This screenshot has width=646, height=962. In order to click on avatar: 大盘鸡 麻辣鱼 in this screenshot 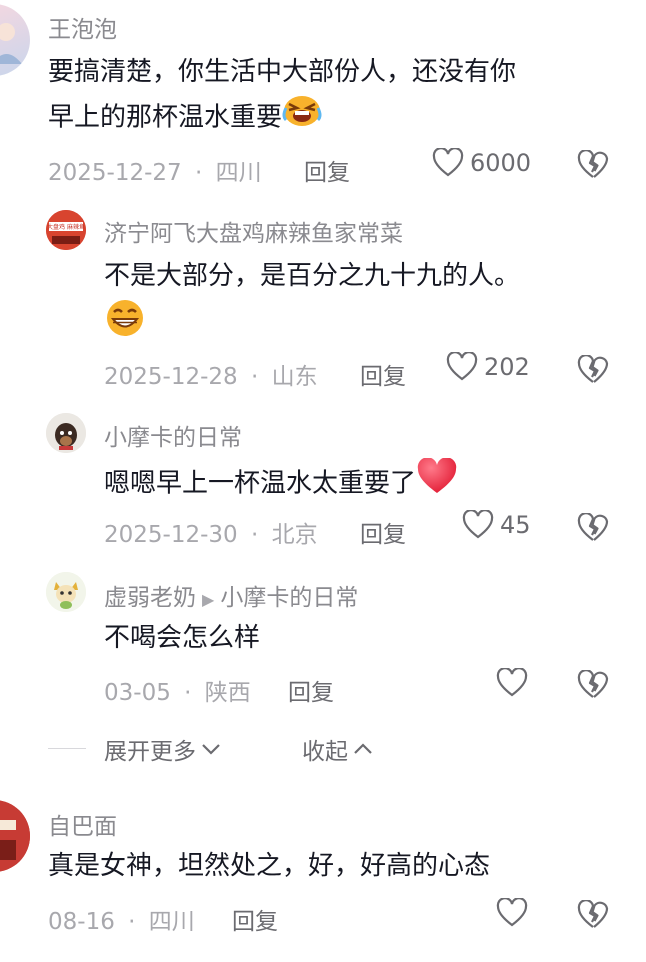, I will do `click(66, 230)`.